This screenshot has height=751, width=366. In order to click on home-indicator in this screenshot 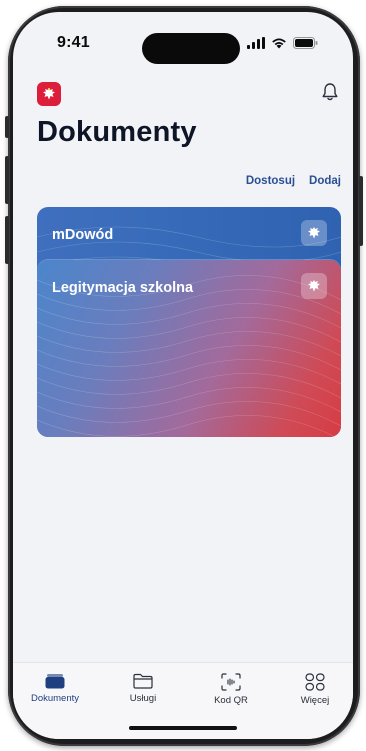, I will do `click(183, 728)`.